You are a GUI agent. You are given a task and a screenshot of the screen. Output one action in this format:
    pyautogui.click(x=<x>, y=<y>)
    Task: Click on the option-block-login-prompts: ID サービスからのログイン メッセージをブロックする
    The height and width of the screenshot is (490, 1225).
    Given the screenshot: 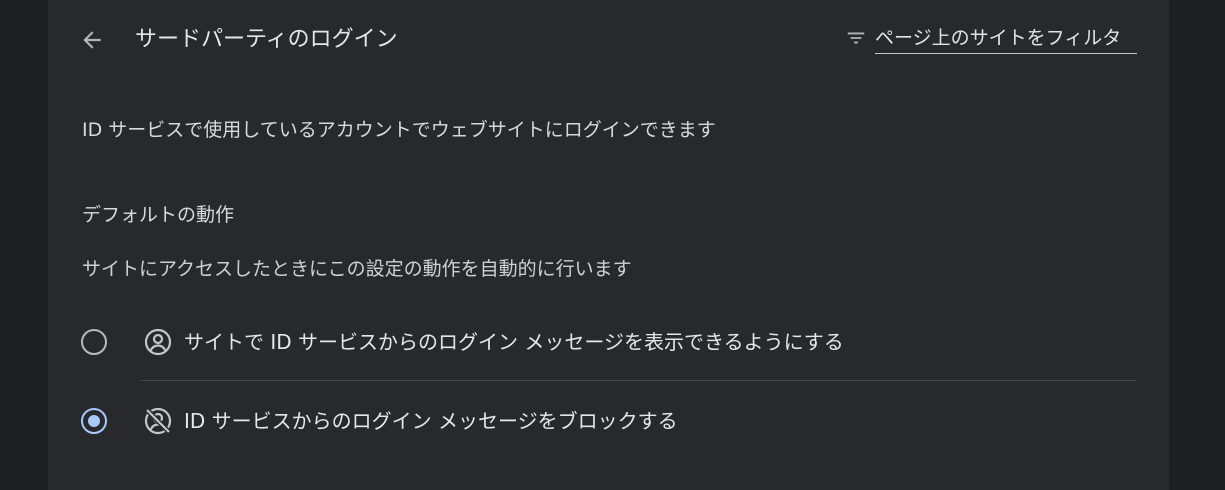 What is the action you would take?
    pyautogui.click(x=608, y=421)
    